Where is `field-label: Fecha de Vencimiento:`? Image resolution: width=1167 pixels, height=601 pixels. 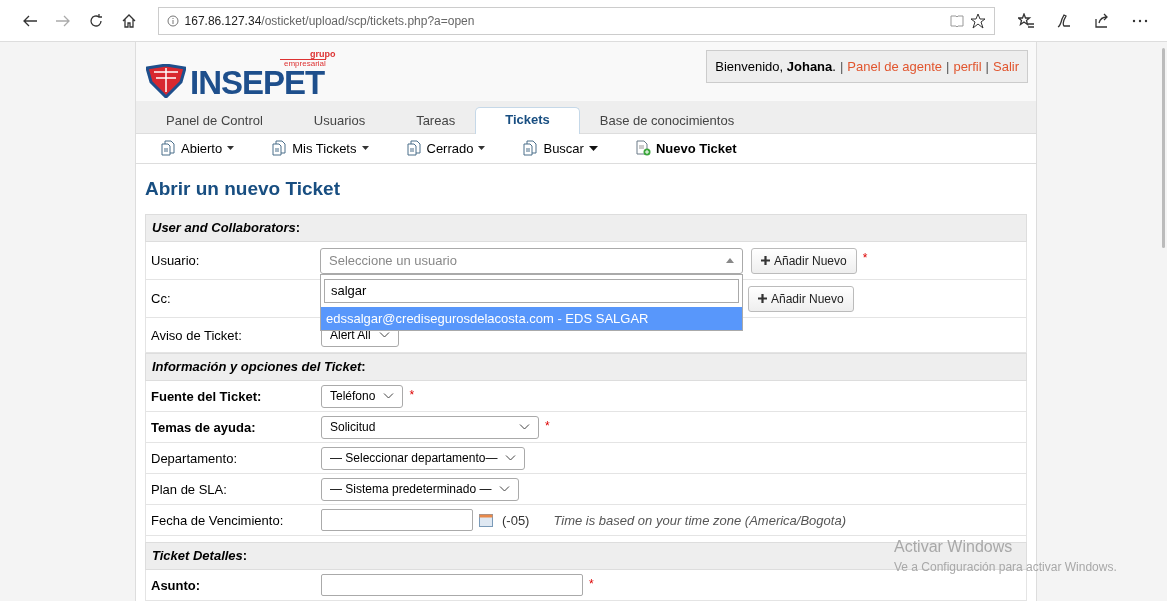
field-label: Fecha de Vencimiento: is located at coordinates (217, 520).